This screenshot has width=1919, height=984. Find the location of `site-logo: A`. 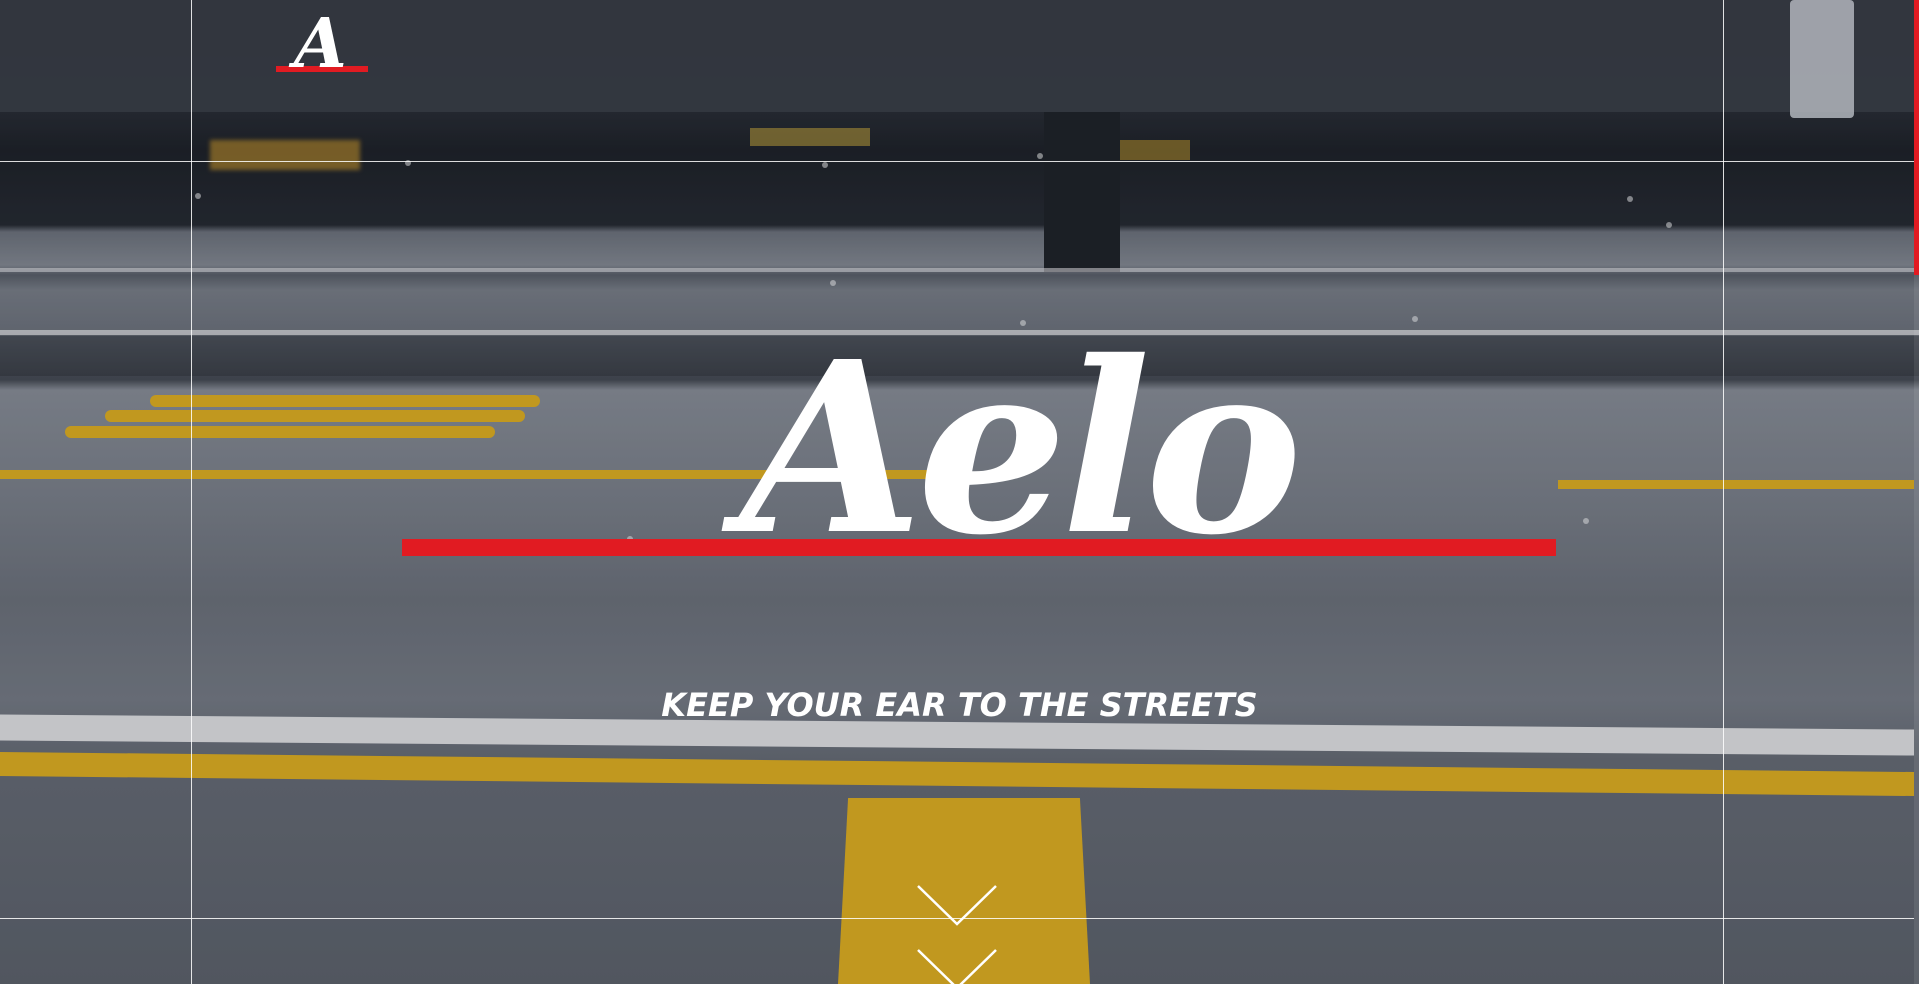

site-logo: A is located at coordinates (322, 50).